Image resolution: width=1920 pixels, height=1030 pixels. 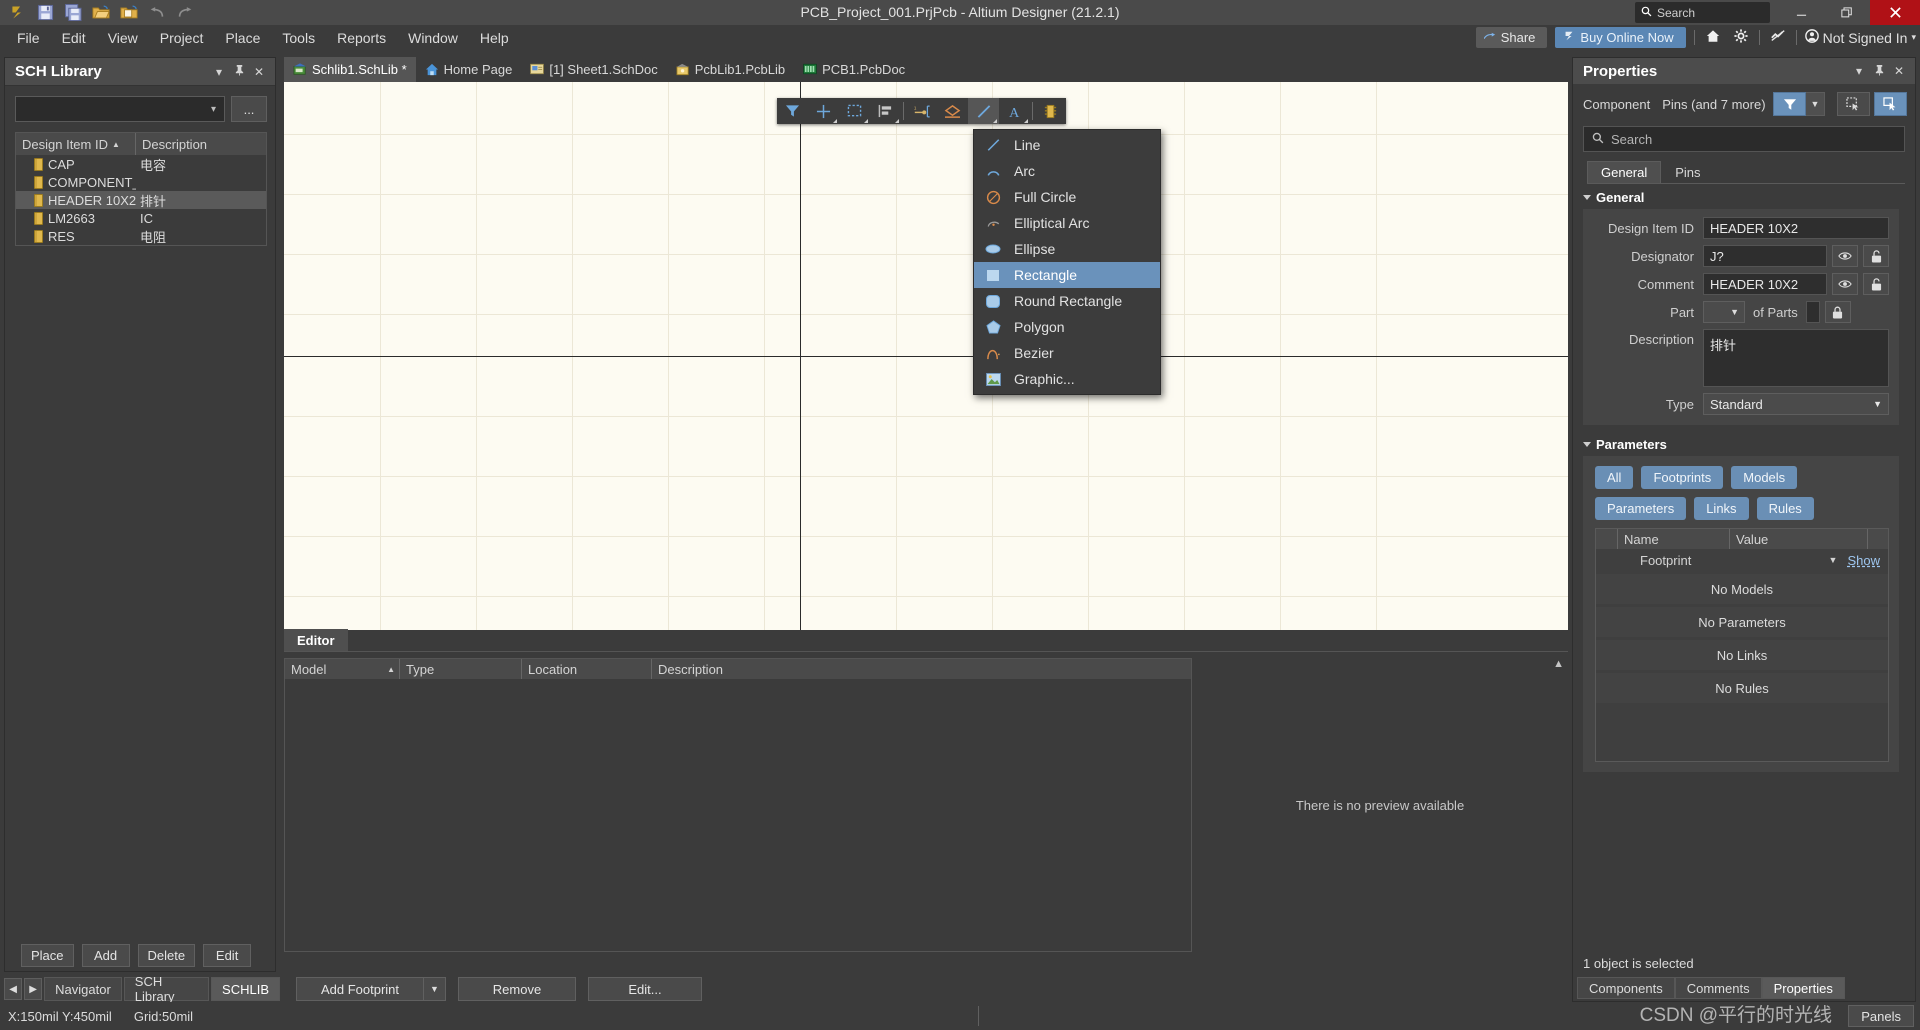 I want to click on table-row: COMPONENT_1, so click(x=141, y=182).